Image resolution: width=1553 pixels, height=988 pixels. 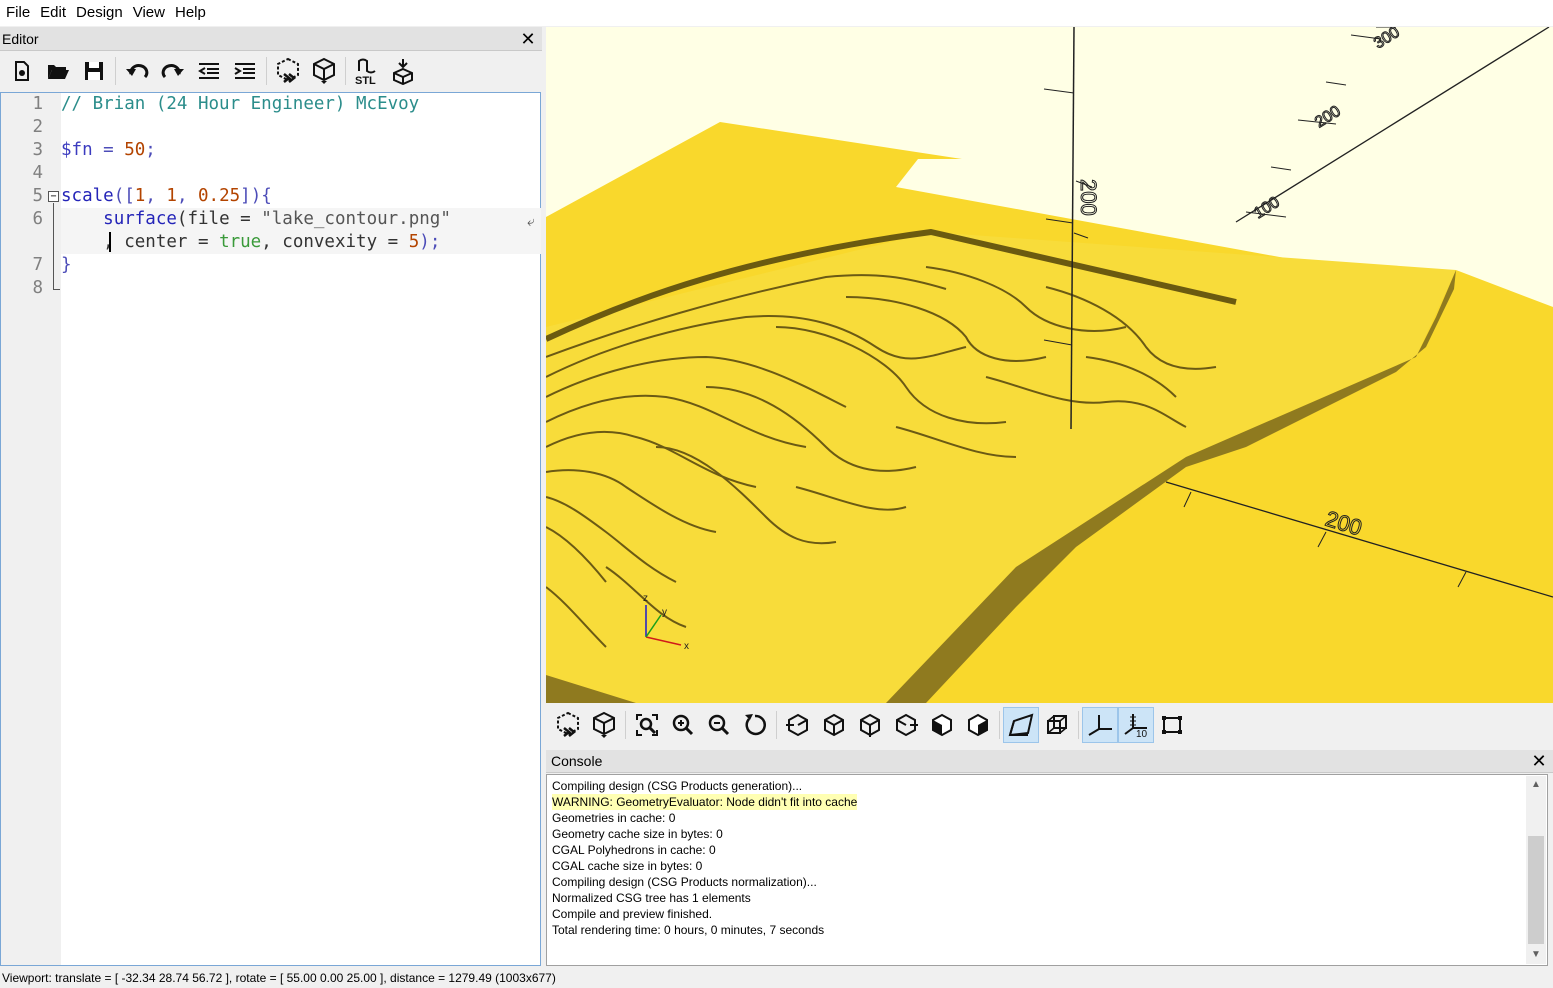 What do you see at coordinates (56, 289) in the screenshot?
I see `fold-end` at bounding box center [56, 289].